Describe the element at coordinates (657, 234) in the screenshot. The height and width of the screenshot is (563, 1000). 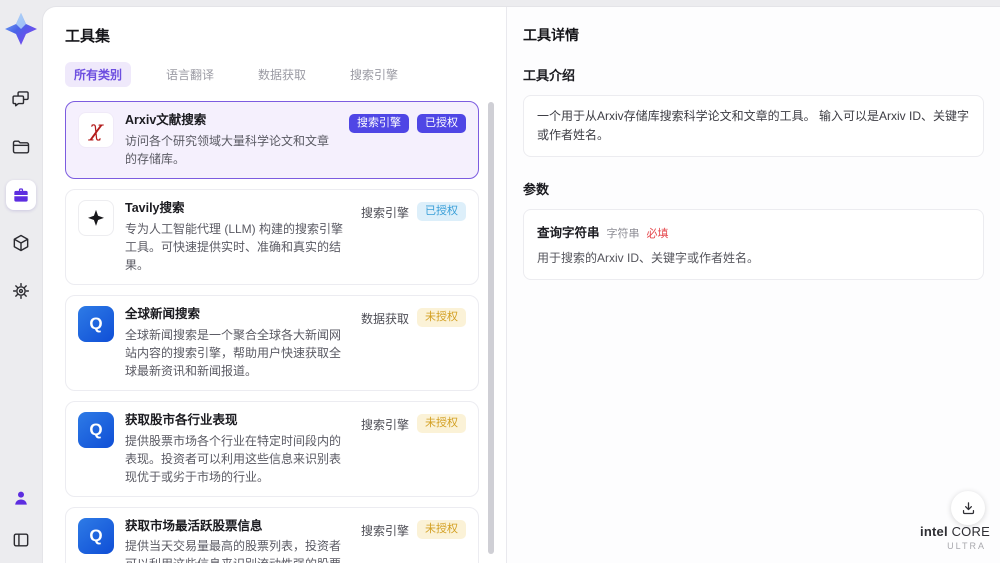
I see `param-required-badge: 必填` at that location.